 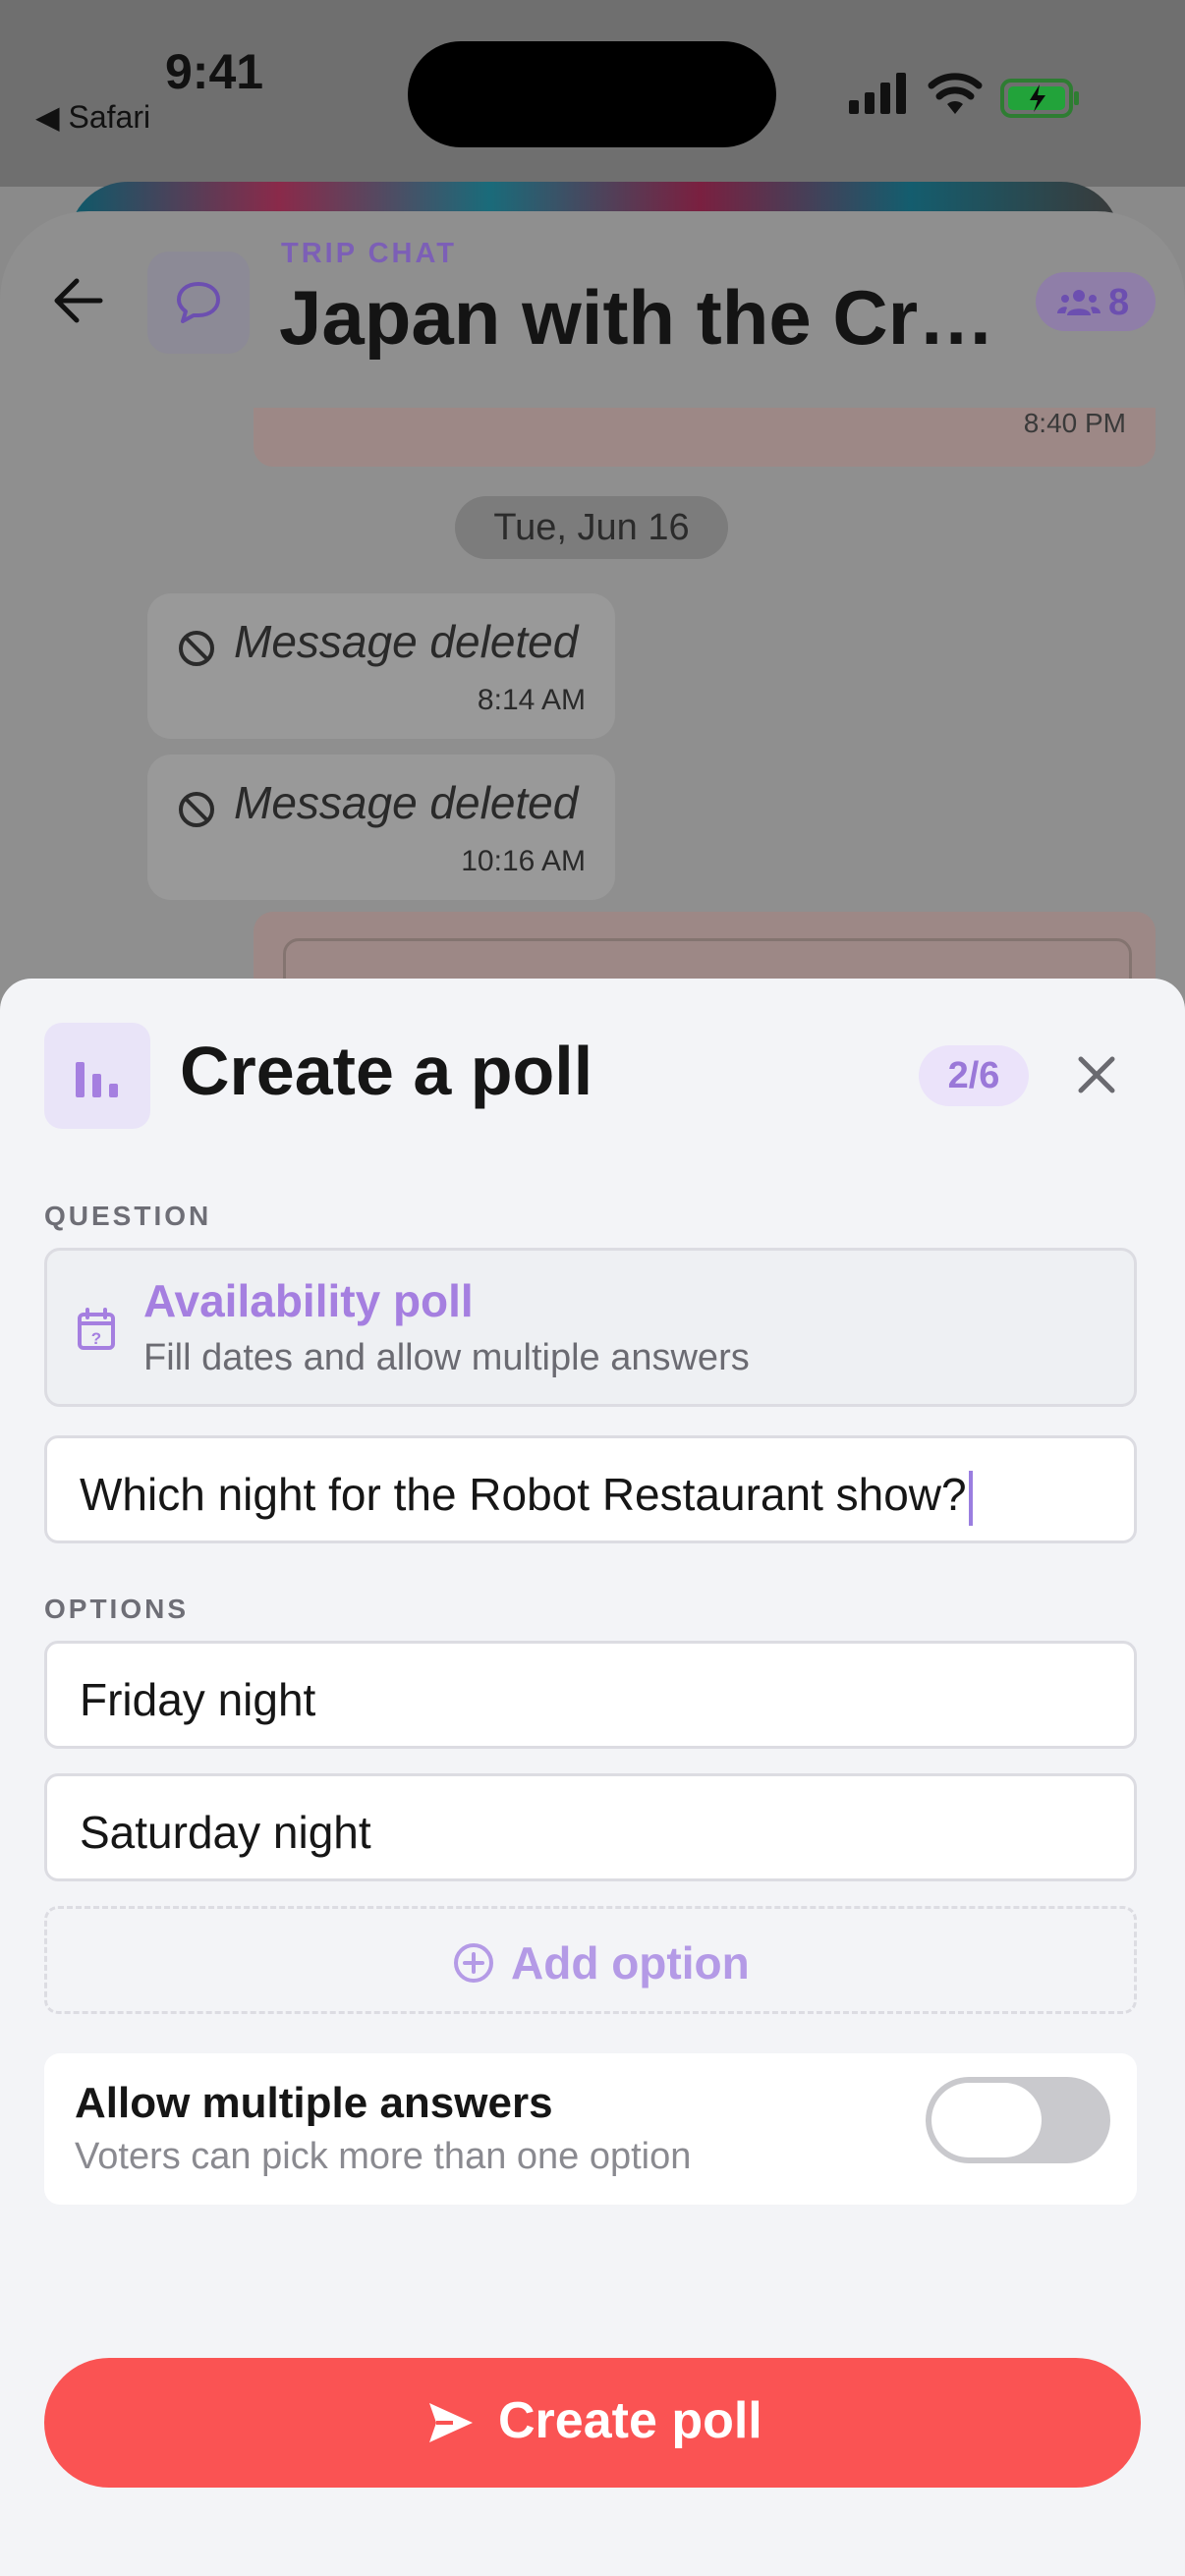 I want to click on status-bar: 9:41 ◀ Safari, so click(x=592, y=93).